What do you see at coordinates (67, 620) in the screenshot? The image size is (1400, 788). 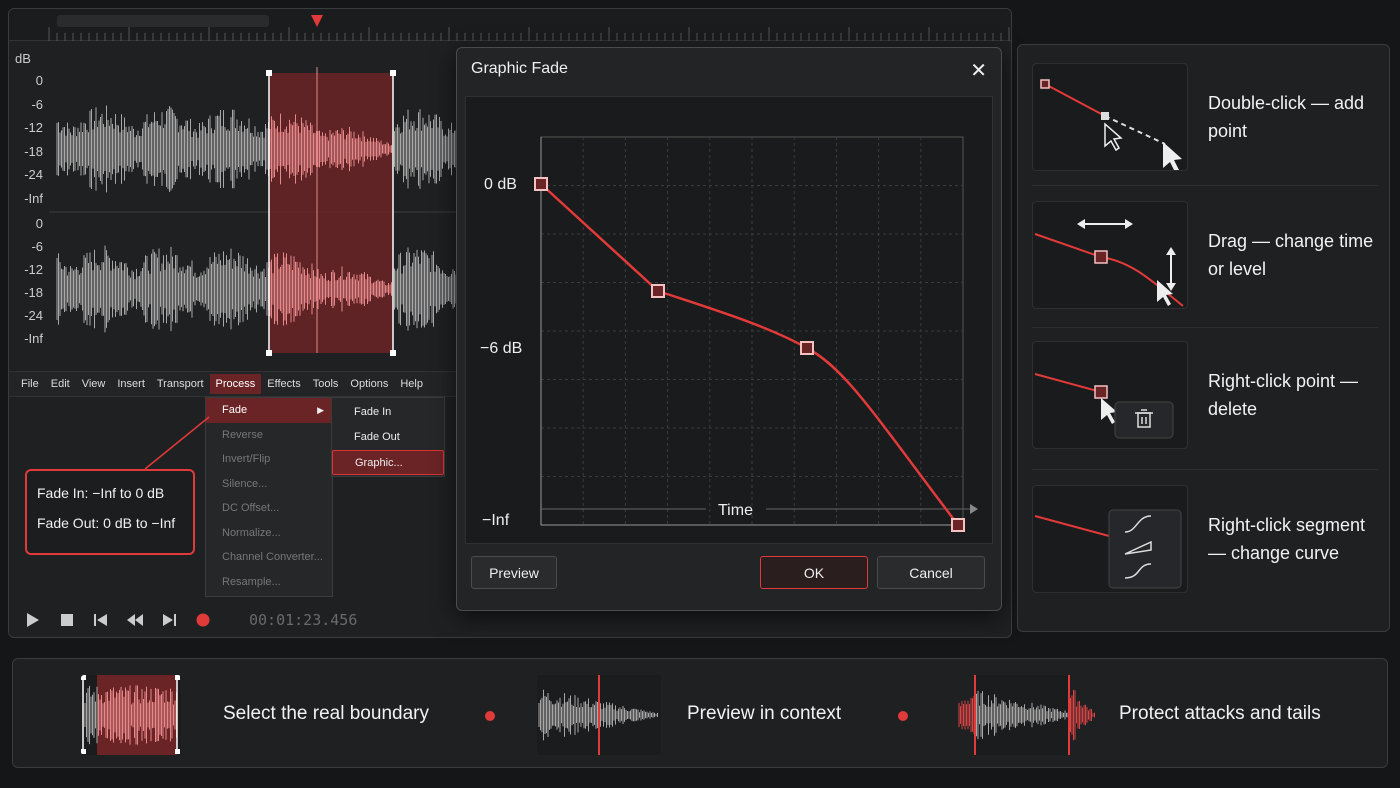 I see `stop-icon` at bounding box center [67, 620].